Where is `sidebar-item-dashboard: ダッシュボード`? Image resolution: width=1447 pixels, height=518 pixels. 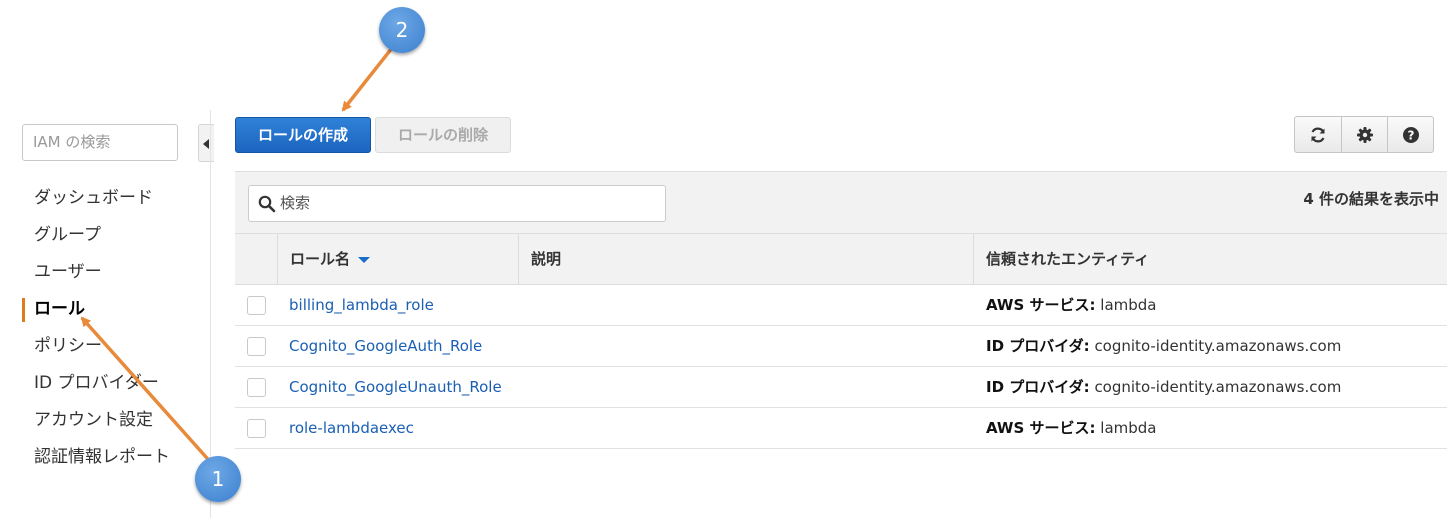 sidebar-item-dashboard: ダッシュボード is located at coordinates (96, 198).